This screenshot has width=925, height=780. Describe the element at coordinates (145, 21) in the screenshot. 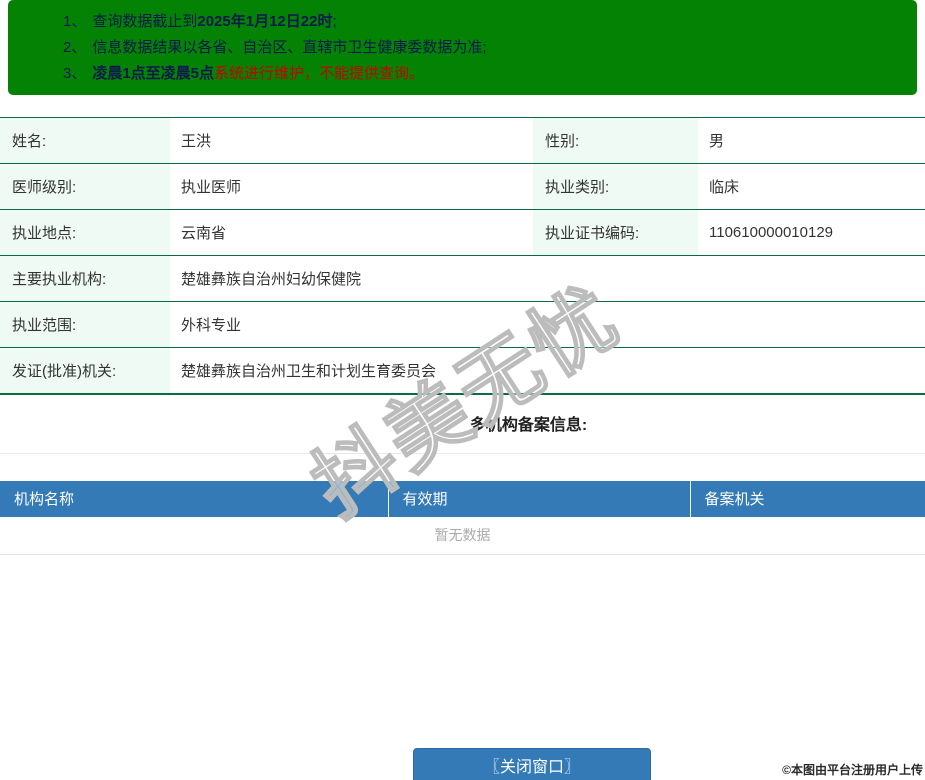

I see `notice-line-1-text: 查询数据截止到` at that location.